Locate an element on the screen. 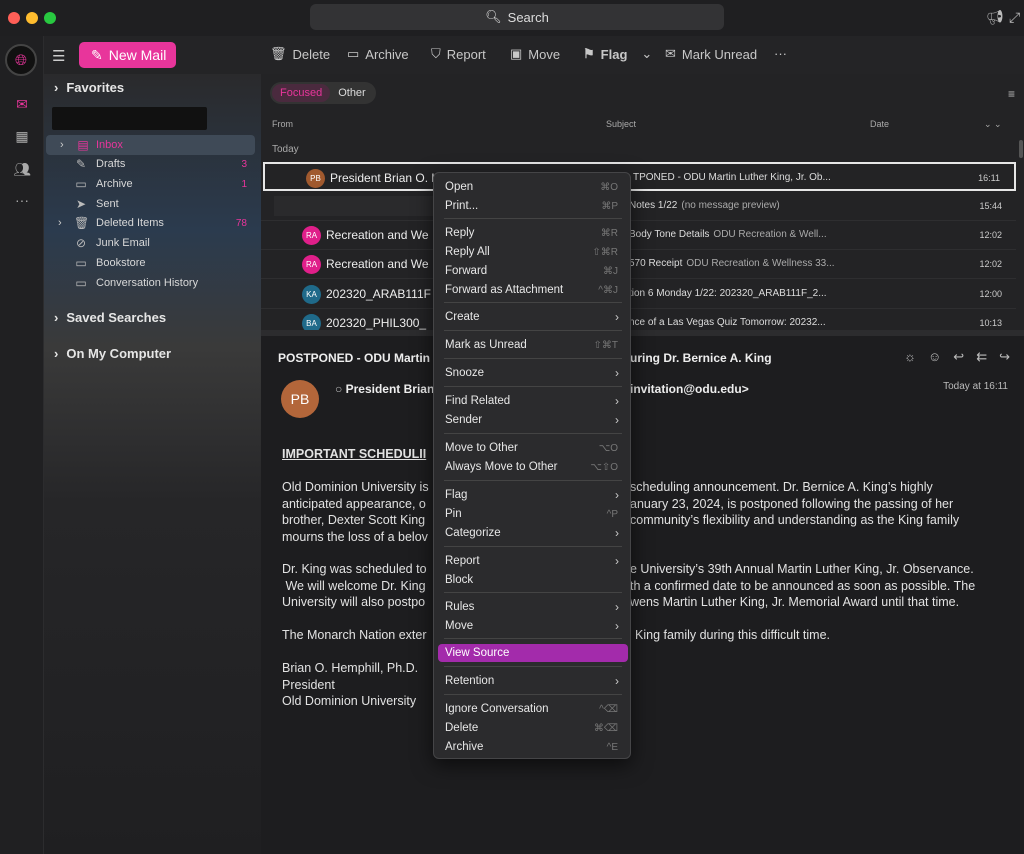 This screenshot has height=854, width=1024. megaphone-icon: 📢︎ is located at coordinates (995, 17).